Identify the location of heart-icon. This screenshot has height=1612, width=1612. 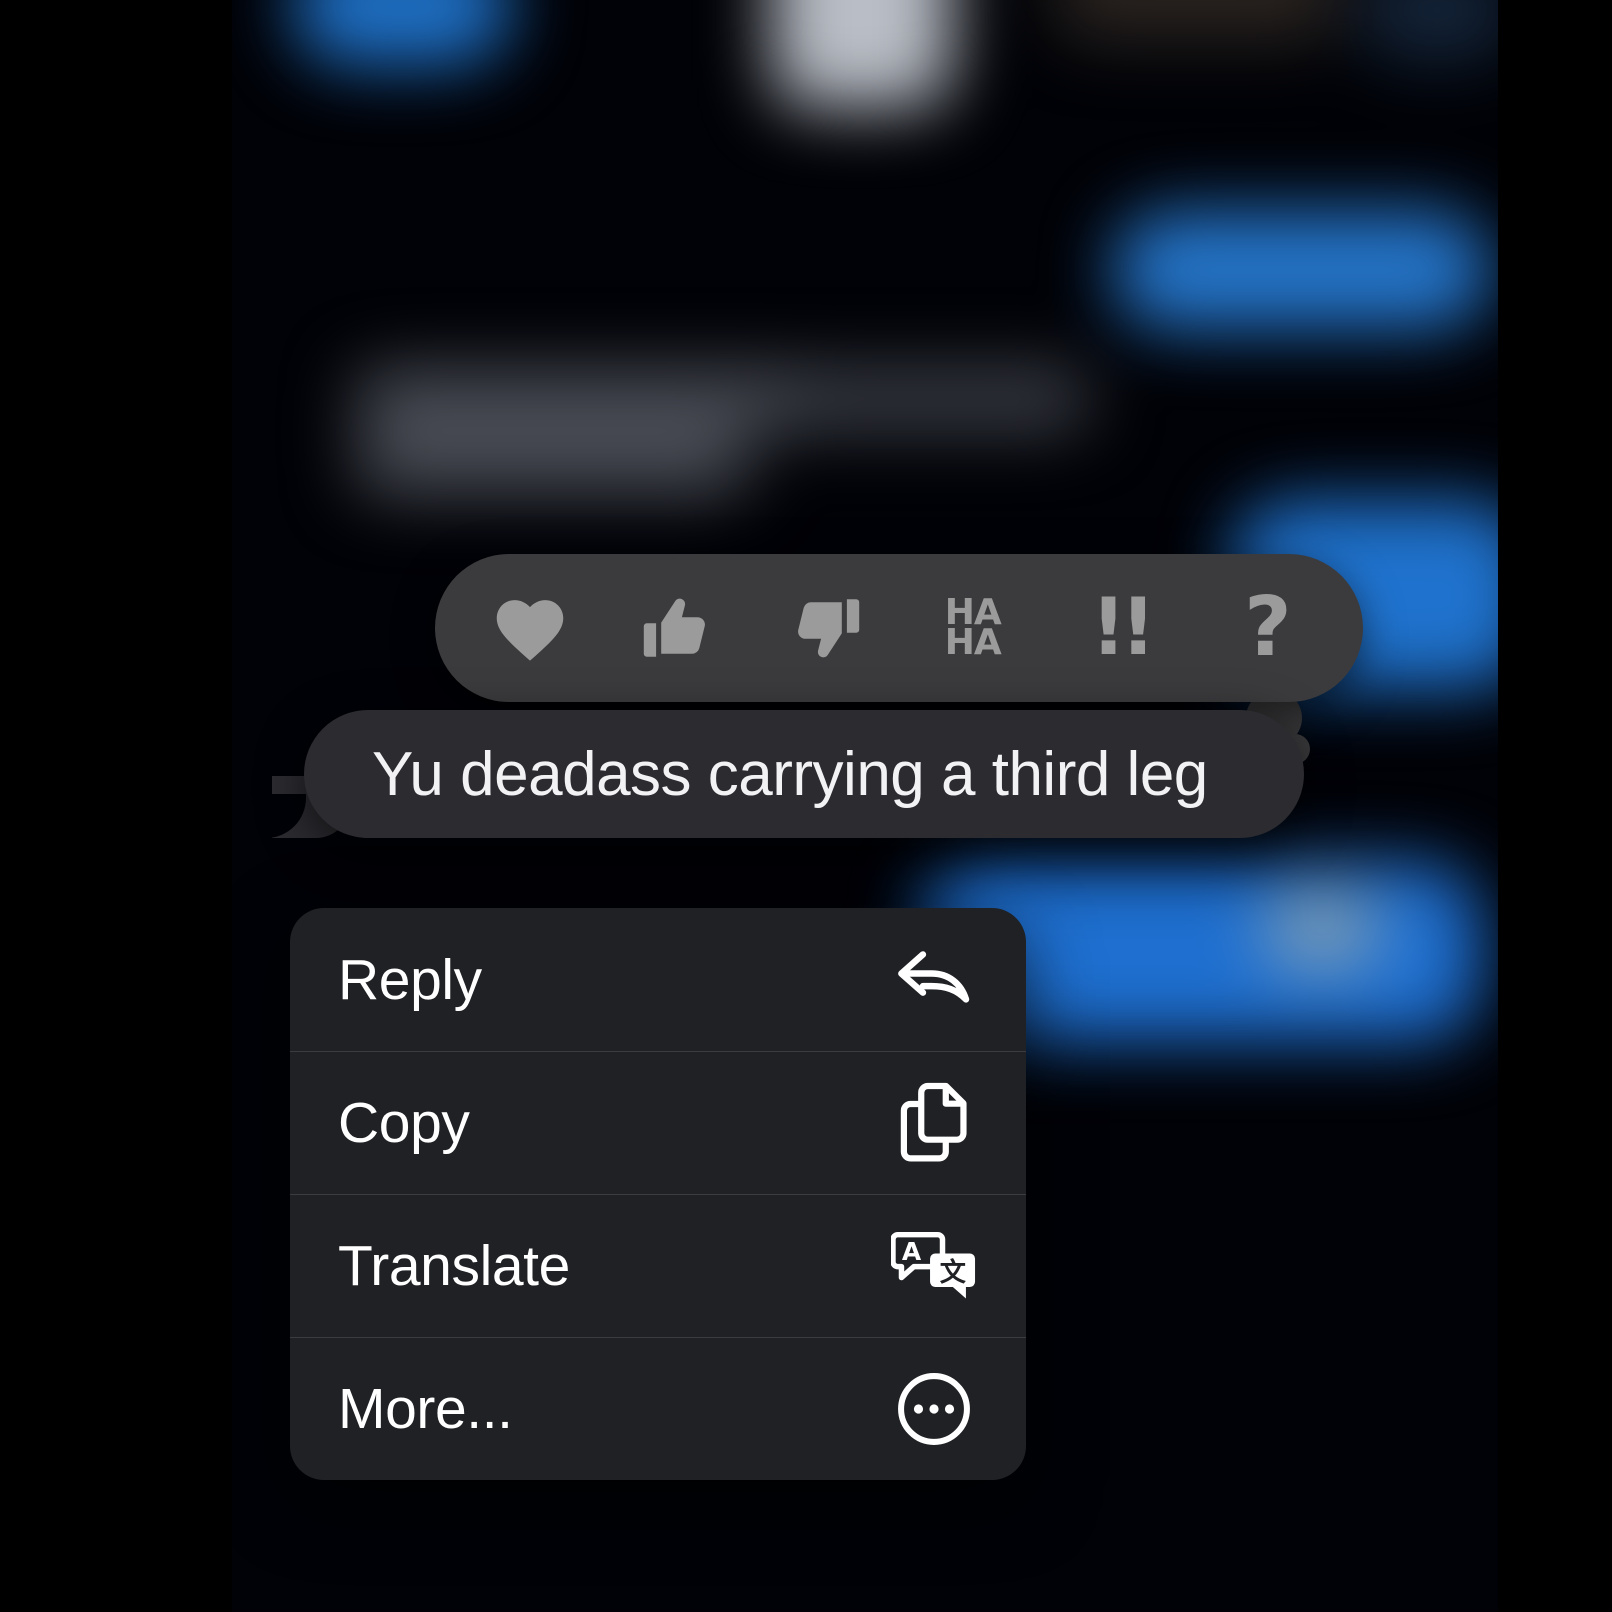
(530, 628).